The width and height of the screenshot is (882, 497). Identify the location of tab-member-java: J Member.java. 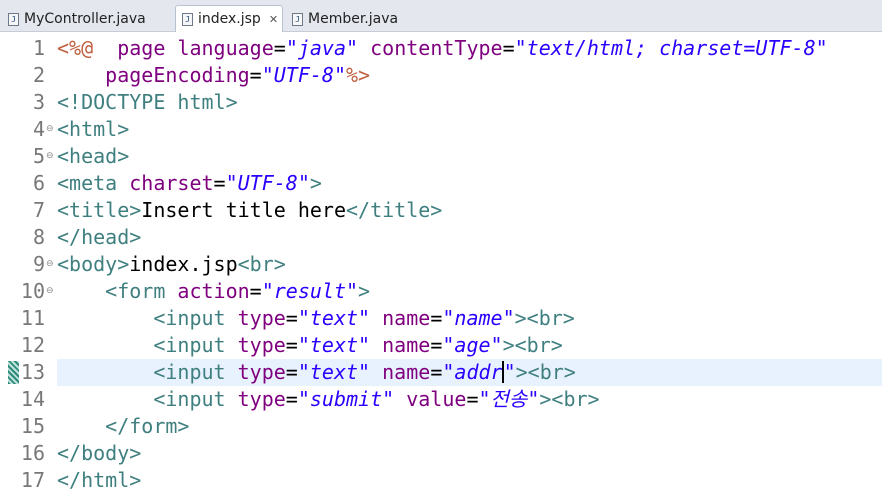
(346, 19).